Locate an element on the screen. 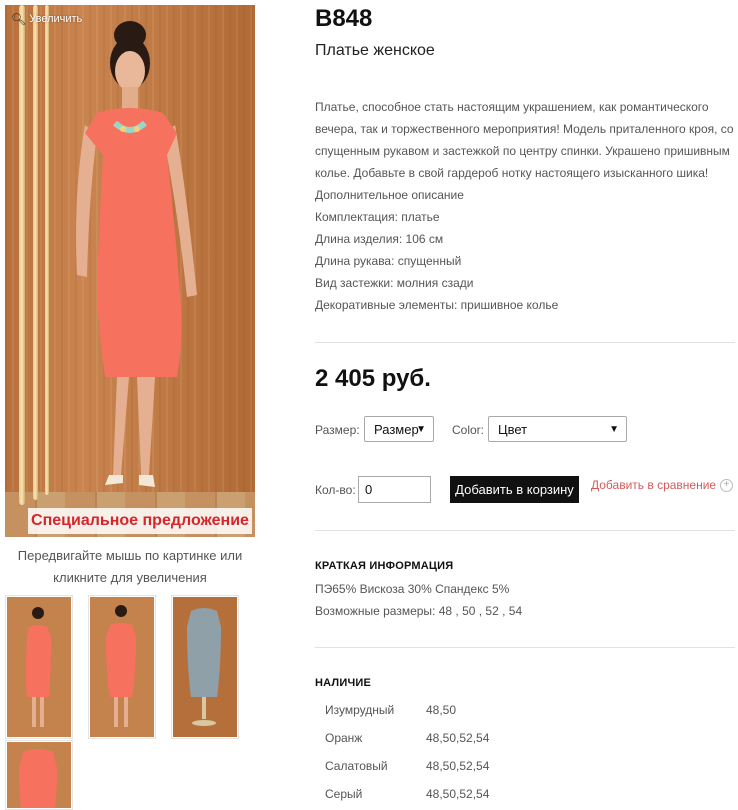 This screenshot has height=810, width=738. availability-row: Оранж 48,50,52,54 is located at coordinates (407, 738).